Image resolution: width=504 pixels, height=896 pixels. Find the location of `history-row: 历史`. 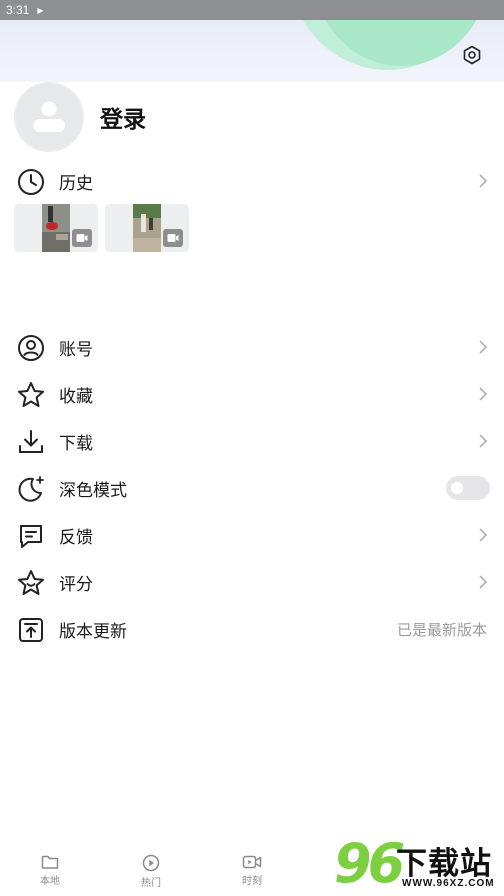

history-row: 历史 is located at coordinates (252, 181).